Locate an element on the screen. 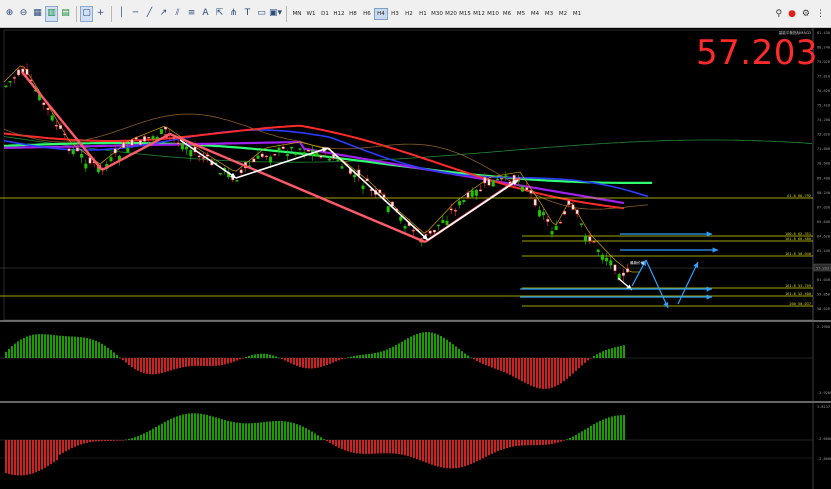 The height and width of the screenshot is (489, 831). alert-icon: ● is located at coordinates (792, 14).